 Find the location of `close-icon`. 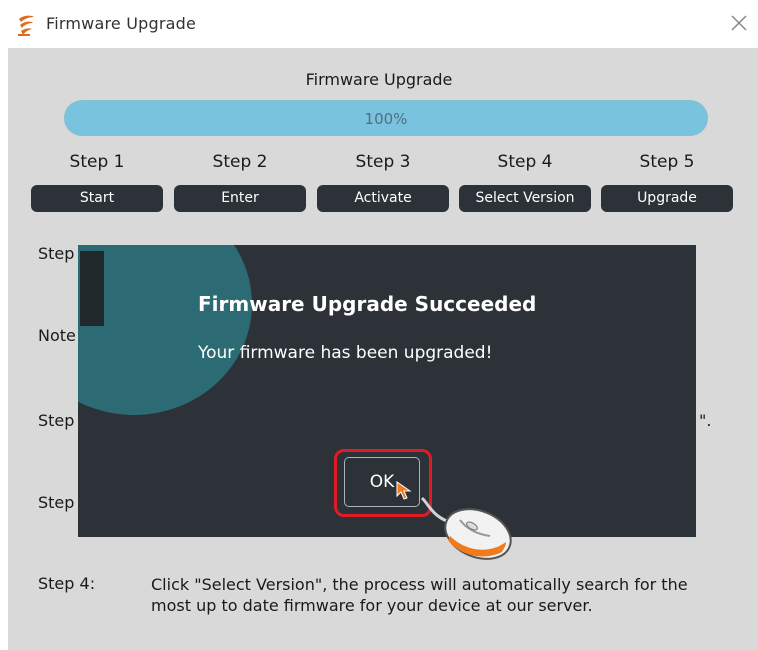

close-icon is located at coordinates (739, 23).